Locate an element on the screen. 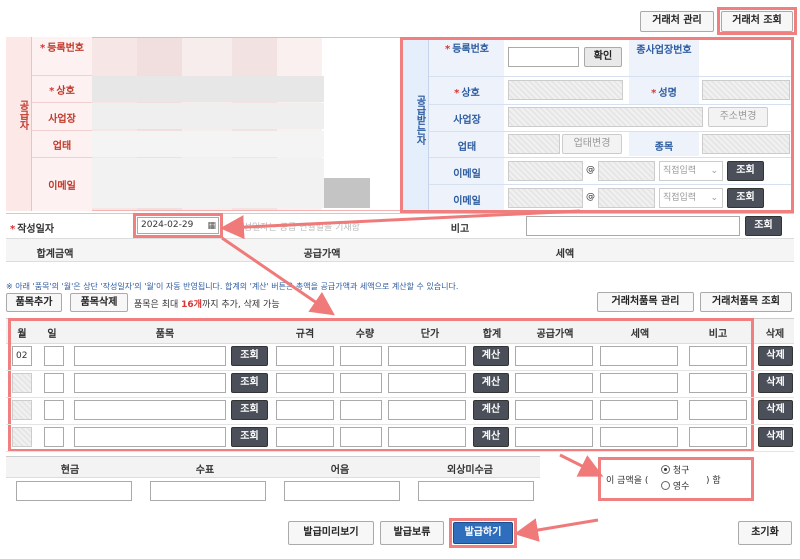 This screenshot has height=559, width=800. arrow-amount-to-issue is located at coordinates (556, 530).